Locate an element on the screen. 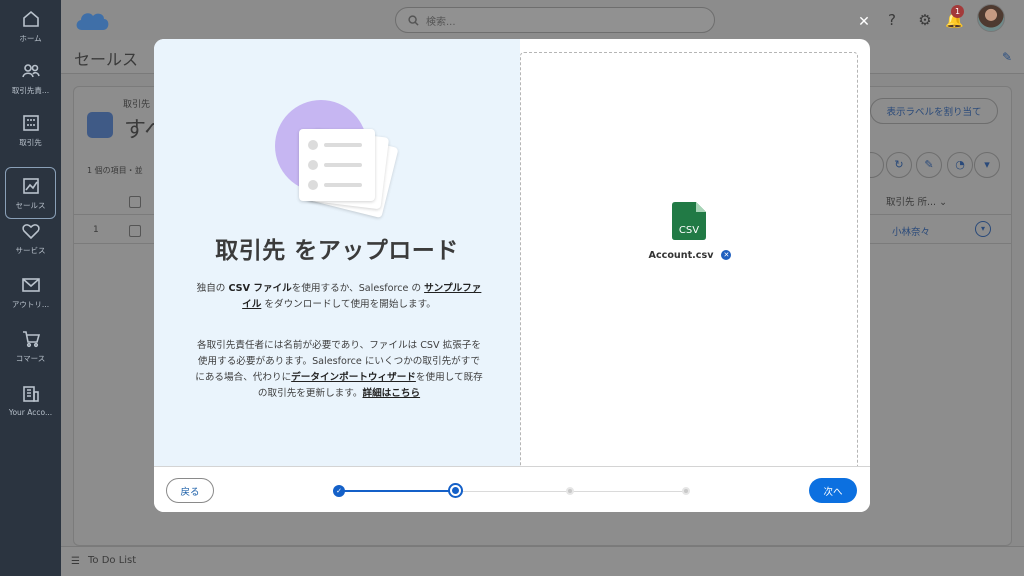  gear-icon: ⚙ is located at coordinates (925, 20).